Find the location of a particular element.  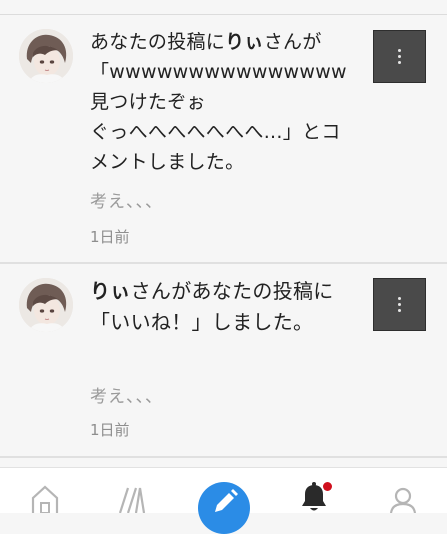

nav-home is located at coordinates (45, 491).